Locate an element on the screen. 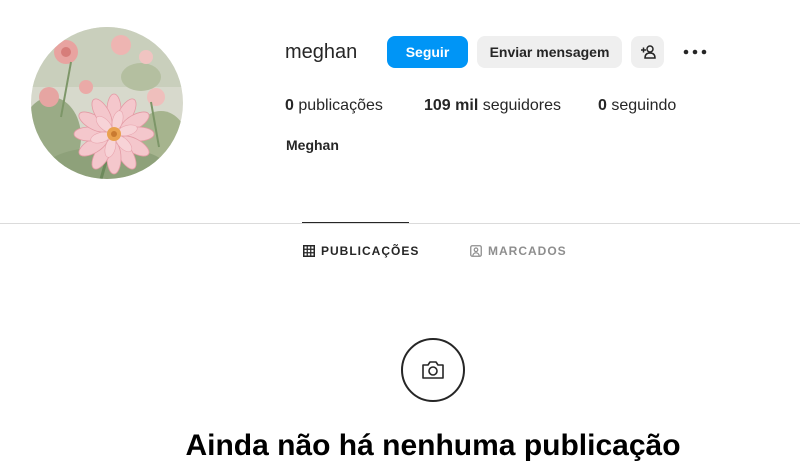 The width and height of the screenshot is (800, 474). tab-posts-label: PUBLICAÇÕES is located at coordinates (370, 251).